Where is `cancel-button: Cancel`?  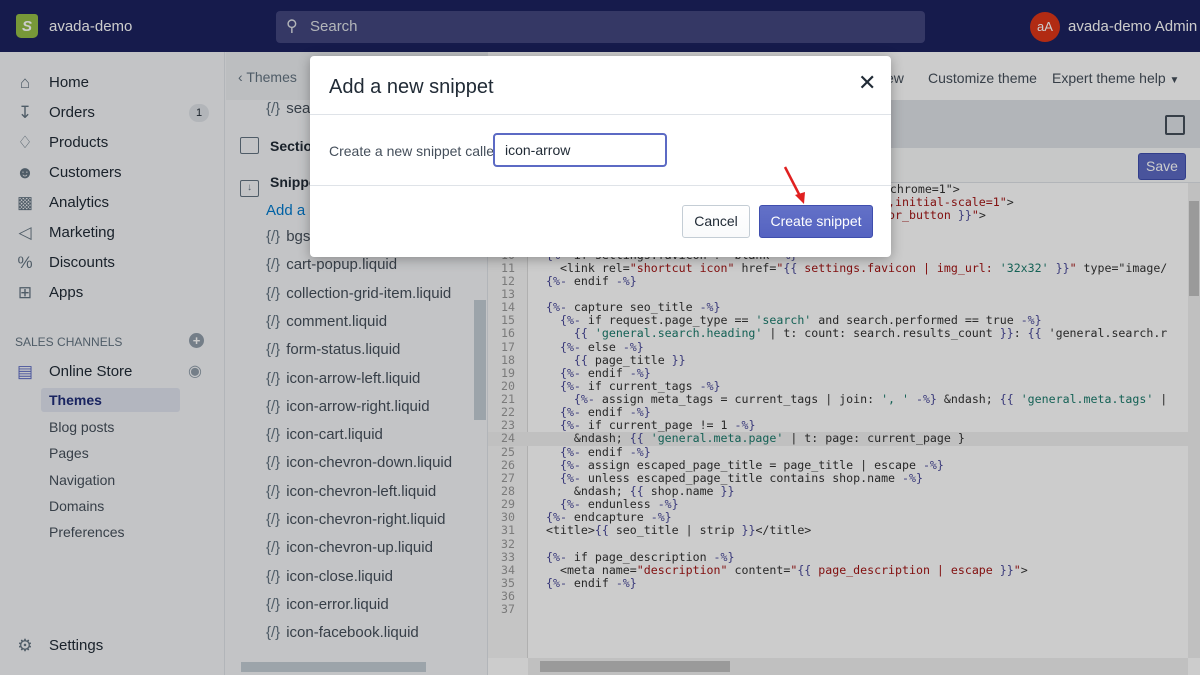
cancel-button: Cancel is located at coordinates (716, 221).